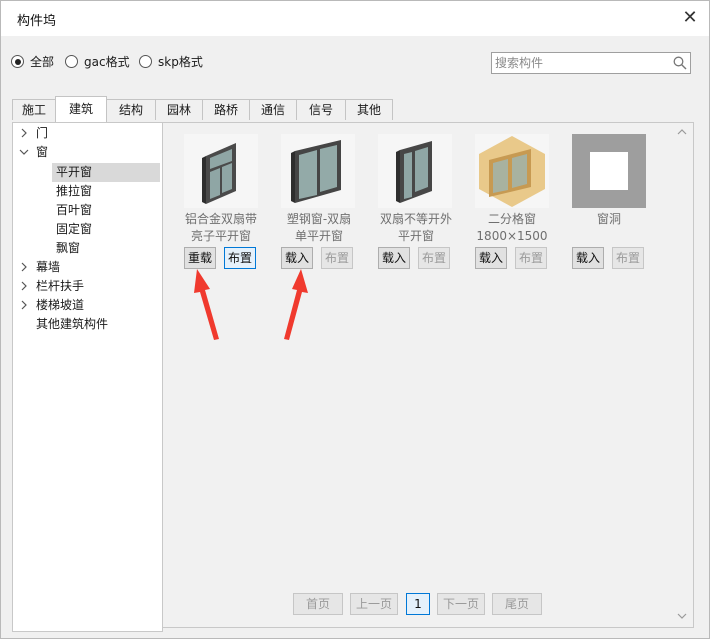 This screenshot has height=639, width=710. I want to click on component-name-line1: 铝合金双扇带, so click(220, 219).